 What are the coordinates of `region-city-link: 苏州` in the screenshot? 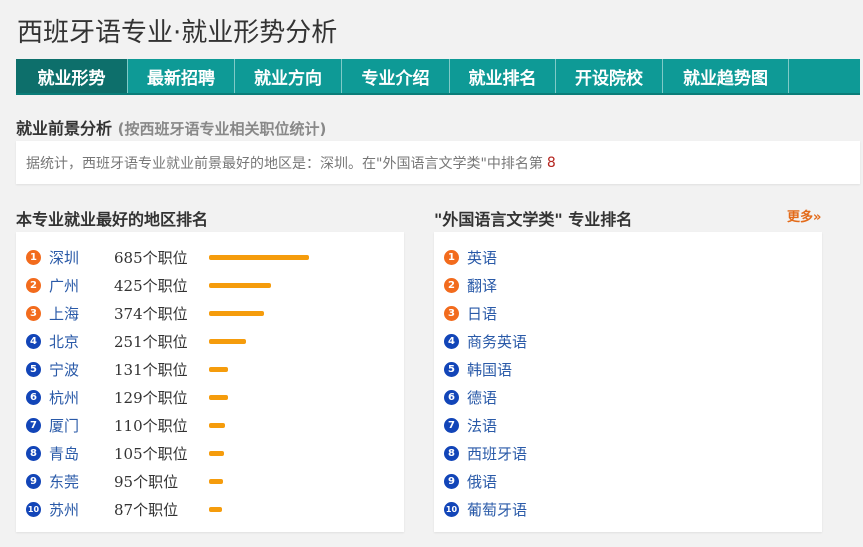 It's located at (64, 509).